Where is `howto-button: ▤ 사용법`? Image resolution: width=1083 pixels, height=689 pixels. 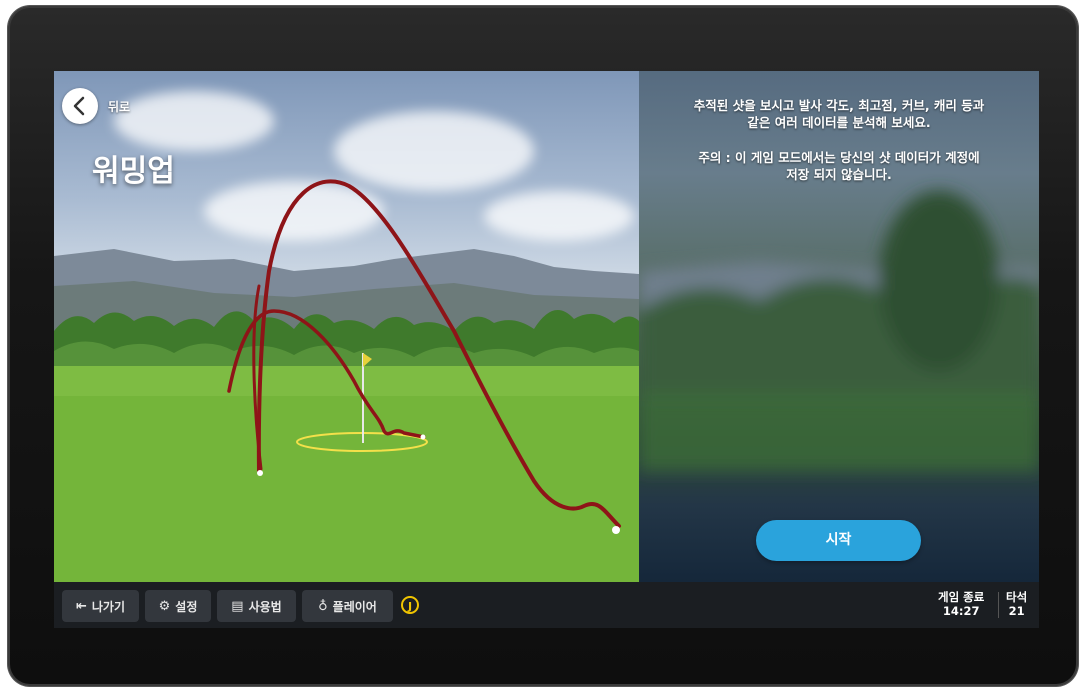 howto-button: ▤ 사용법 is located at coordinates (256, 606).